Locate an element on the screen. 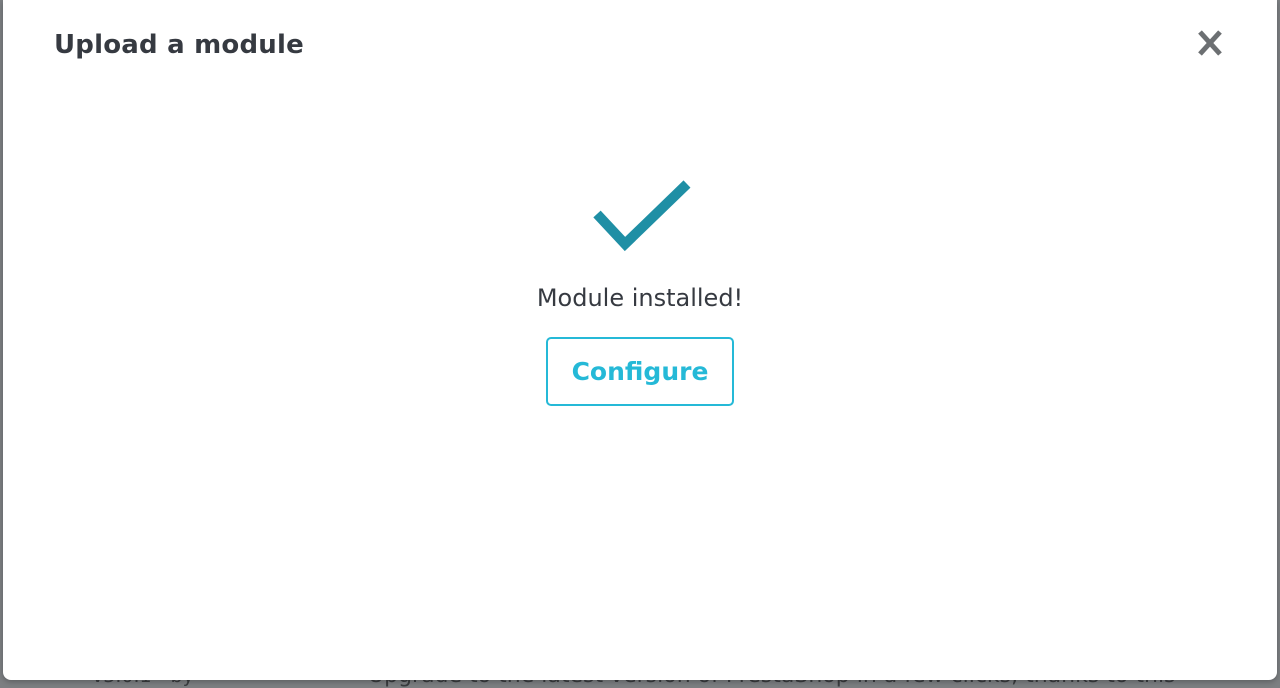  close-icon is located at coordinates (1210, 44).